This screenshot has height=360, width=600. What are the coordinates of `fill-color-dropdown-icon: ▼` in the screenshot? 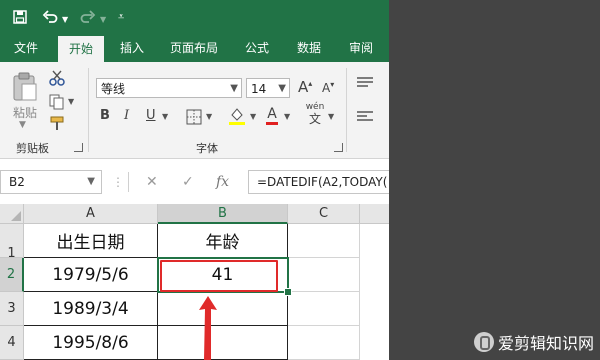 It's located at (253, 116).